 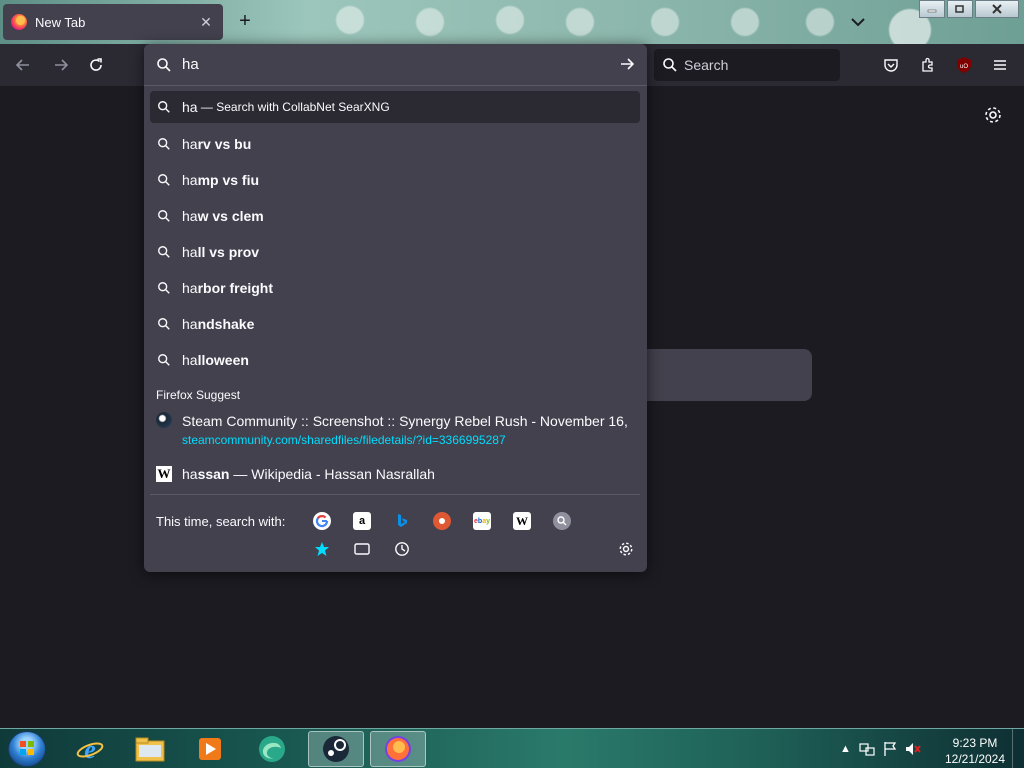 What do you see at coordinates (395, 252) in the screenshot?
I see `suggestion-row: ha ll vs prov` at bounding box center [395, 252].